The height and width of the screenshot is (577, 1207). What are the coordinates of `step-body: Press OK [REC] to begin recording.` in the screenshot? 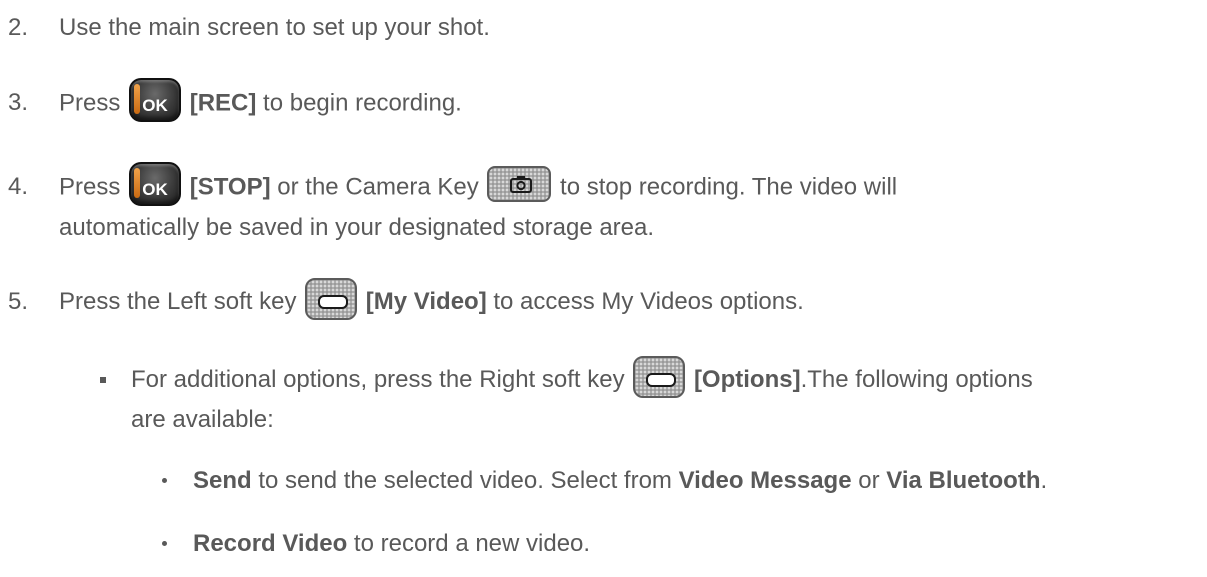 It's located at (260, 100).